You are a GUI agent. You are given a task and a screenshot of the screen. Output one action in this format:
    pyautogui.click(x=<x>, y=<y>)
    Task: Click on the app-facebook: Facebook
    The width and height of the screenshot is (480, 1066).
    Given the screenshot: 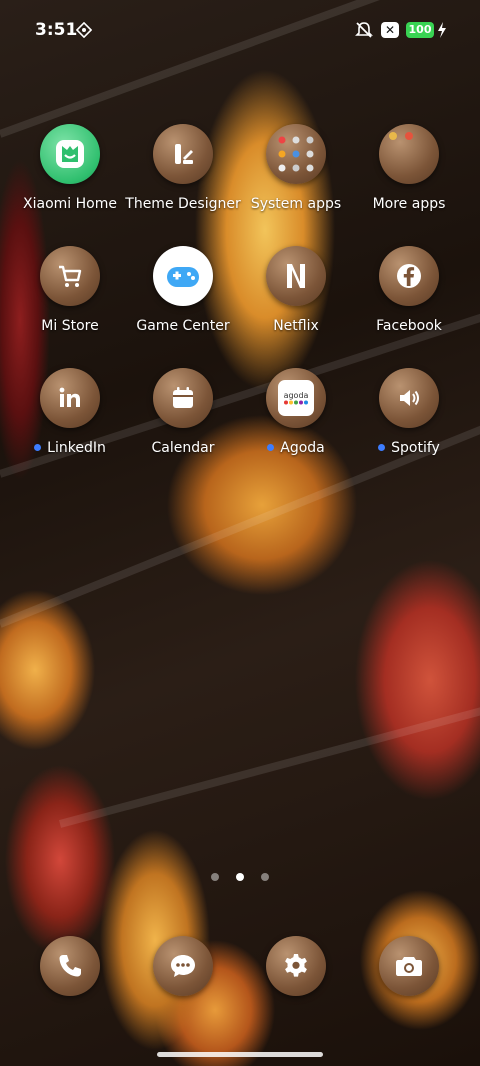 What is the action you would take?
    pyautogui.click(x=409, y=298)
    